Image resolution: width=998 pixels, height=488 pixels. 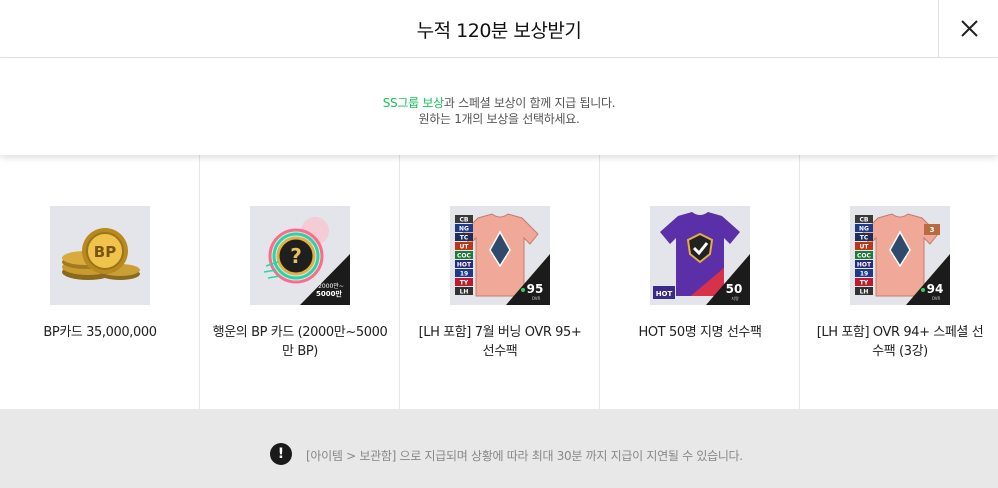 I want to click on svg-text: 50, so click(x=734, y=289).